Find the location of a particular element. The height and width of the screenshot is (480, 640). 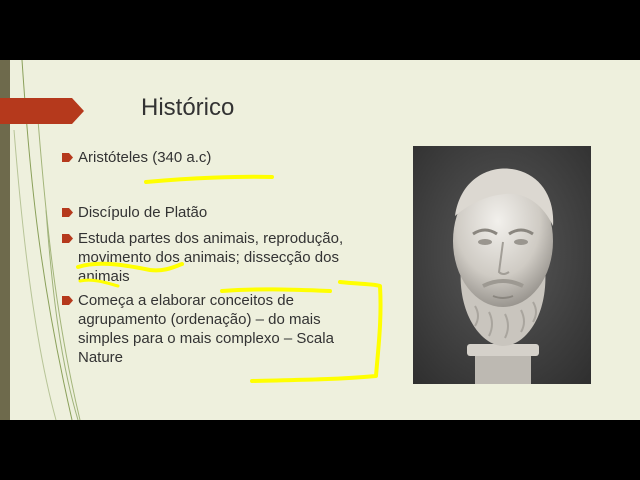

bullet-item: Aristóteles (340 a.c) is located at coordinates (212, 157).